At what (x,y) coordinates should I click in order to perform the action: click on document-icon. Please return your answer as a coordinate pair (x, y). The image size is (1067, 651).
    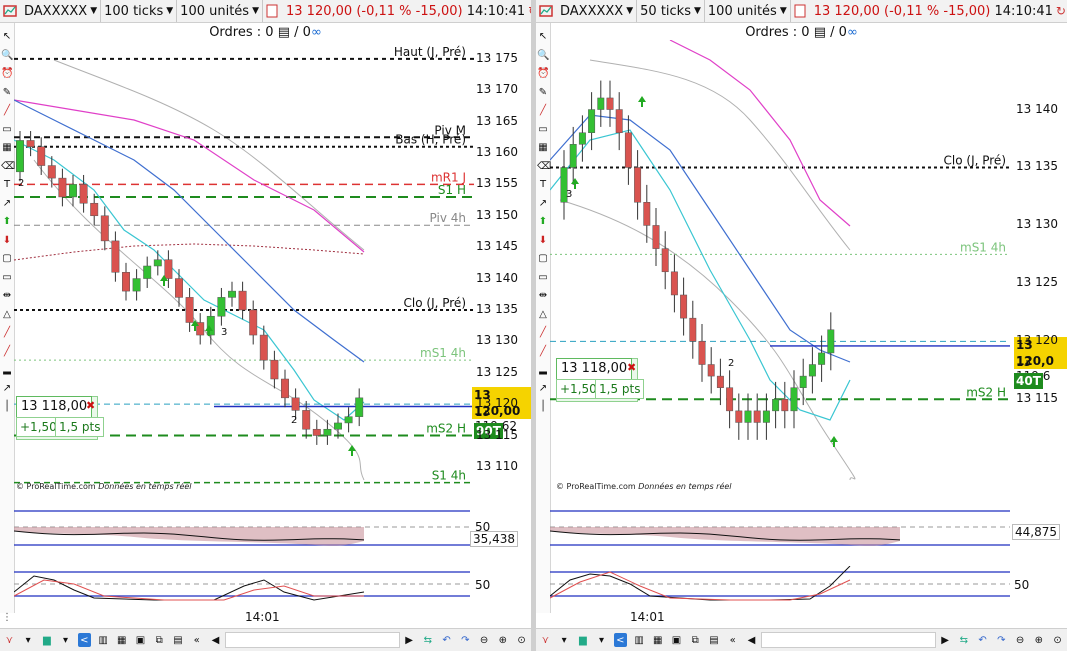
    Looking at the image, I should click on (800, 11).